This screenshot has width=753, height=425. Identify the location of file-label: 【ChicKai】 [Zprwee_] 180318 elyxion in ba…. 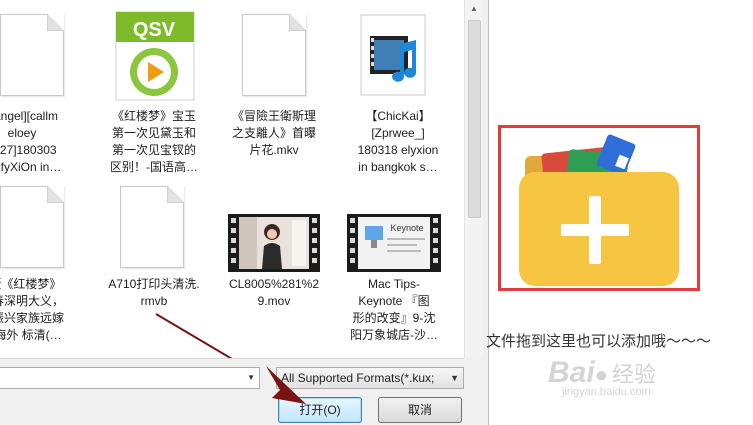
(398, 141).